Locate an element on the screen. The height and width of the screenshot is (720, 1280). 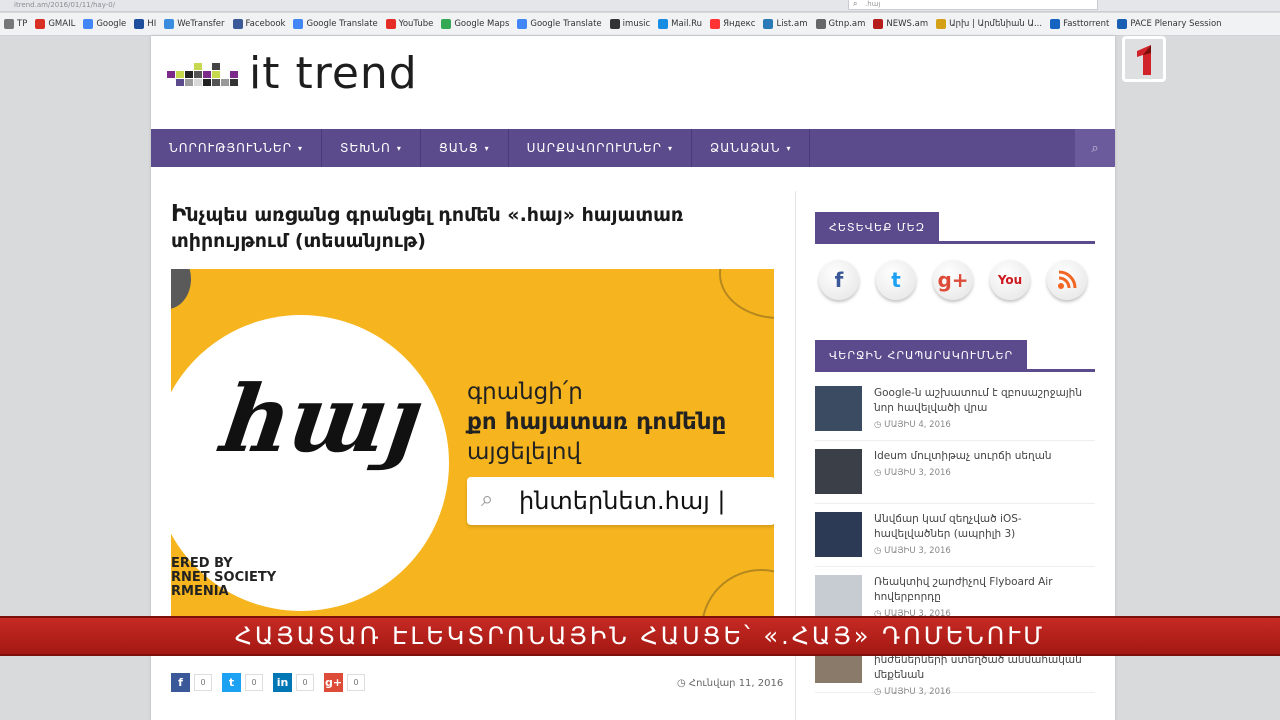
bookmark-label: imusic is located at coordinates (636, 24).